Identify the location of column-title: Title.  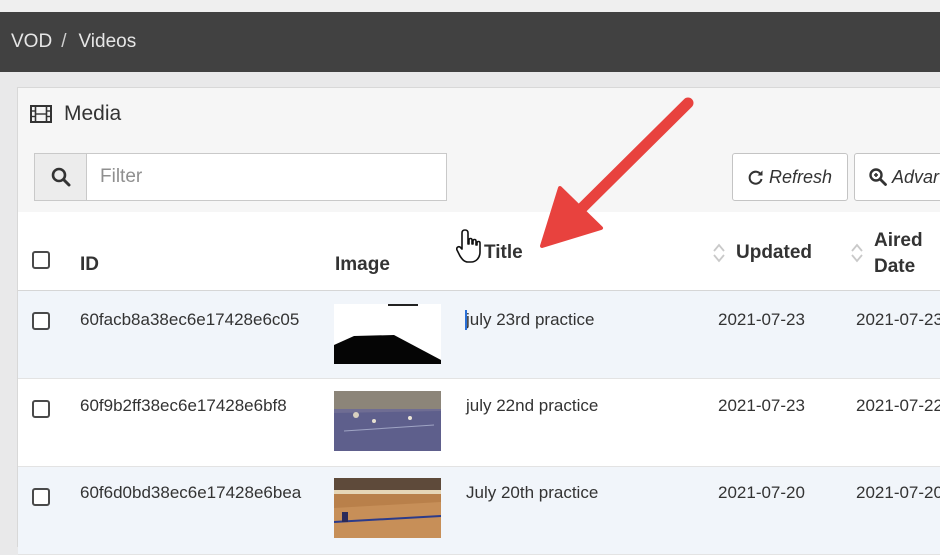
(503, 253).